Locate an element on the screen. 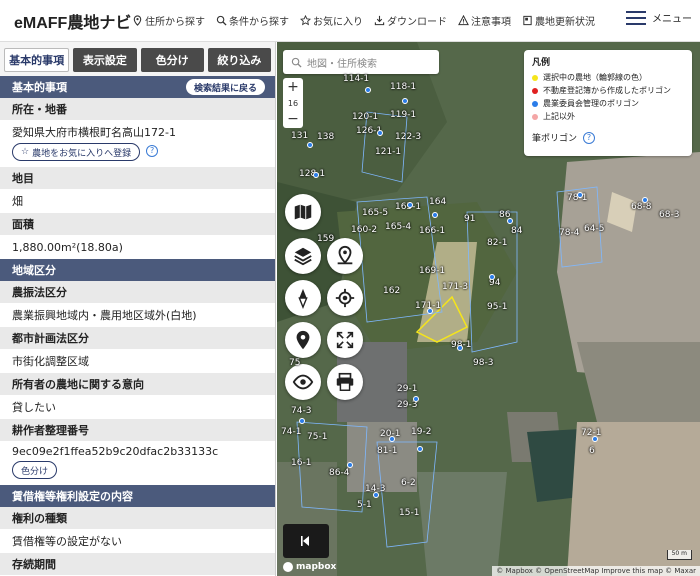 This screenshot has width=700, height=576. parcel-label: 75-1 is located at coordinates (317, 437).